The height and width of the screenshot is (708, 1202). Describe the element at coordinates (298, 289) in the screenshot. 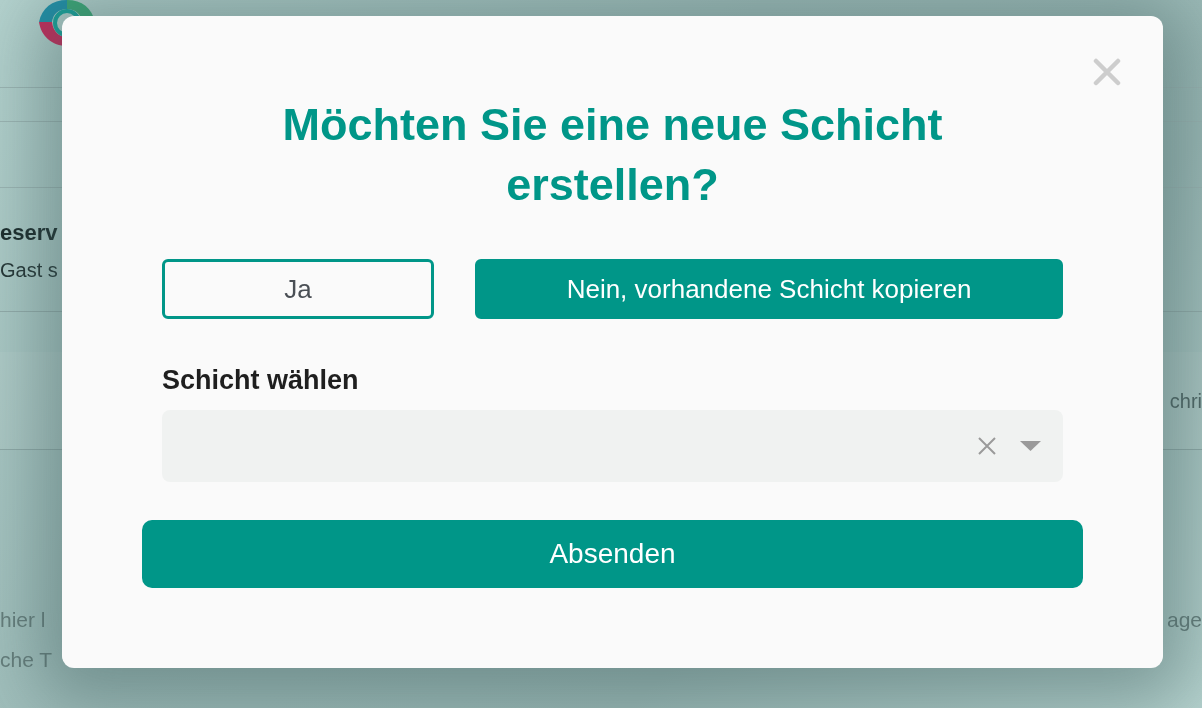

I see `choice-button: Ja` at that location.